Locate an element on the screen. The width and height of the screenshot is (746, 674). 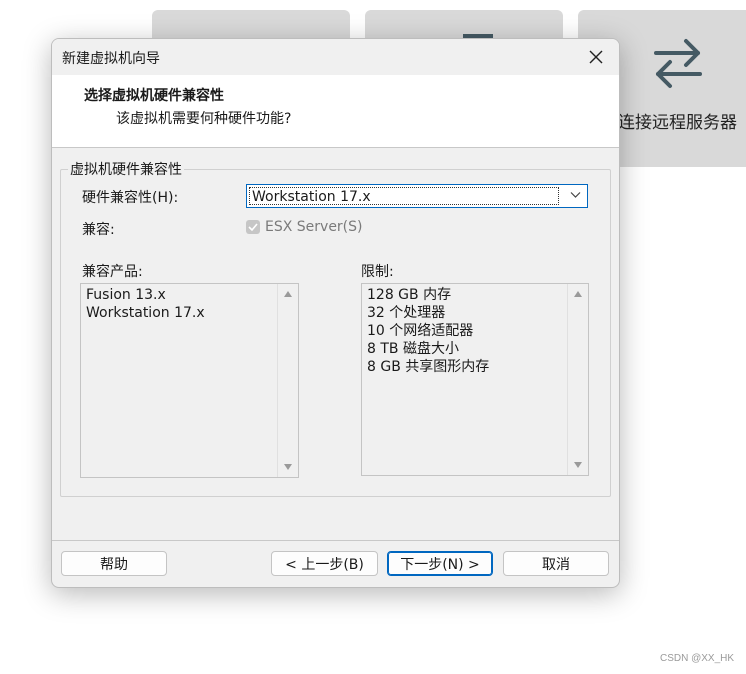
next-button: 下一步(N) > is located at coordinates (440, 563).